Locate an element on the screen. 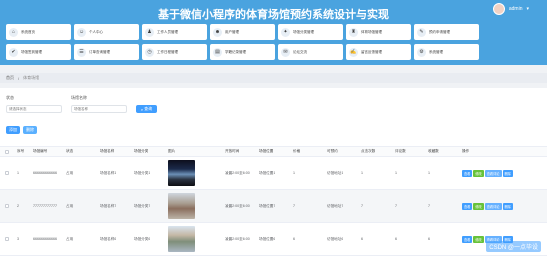 Image resolution: width=547 pixels, height=256 pixels. user-menu: admin ▾ is located at coordinates (510, 9).